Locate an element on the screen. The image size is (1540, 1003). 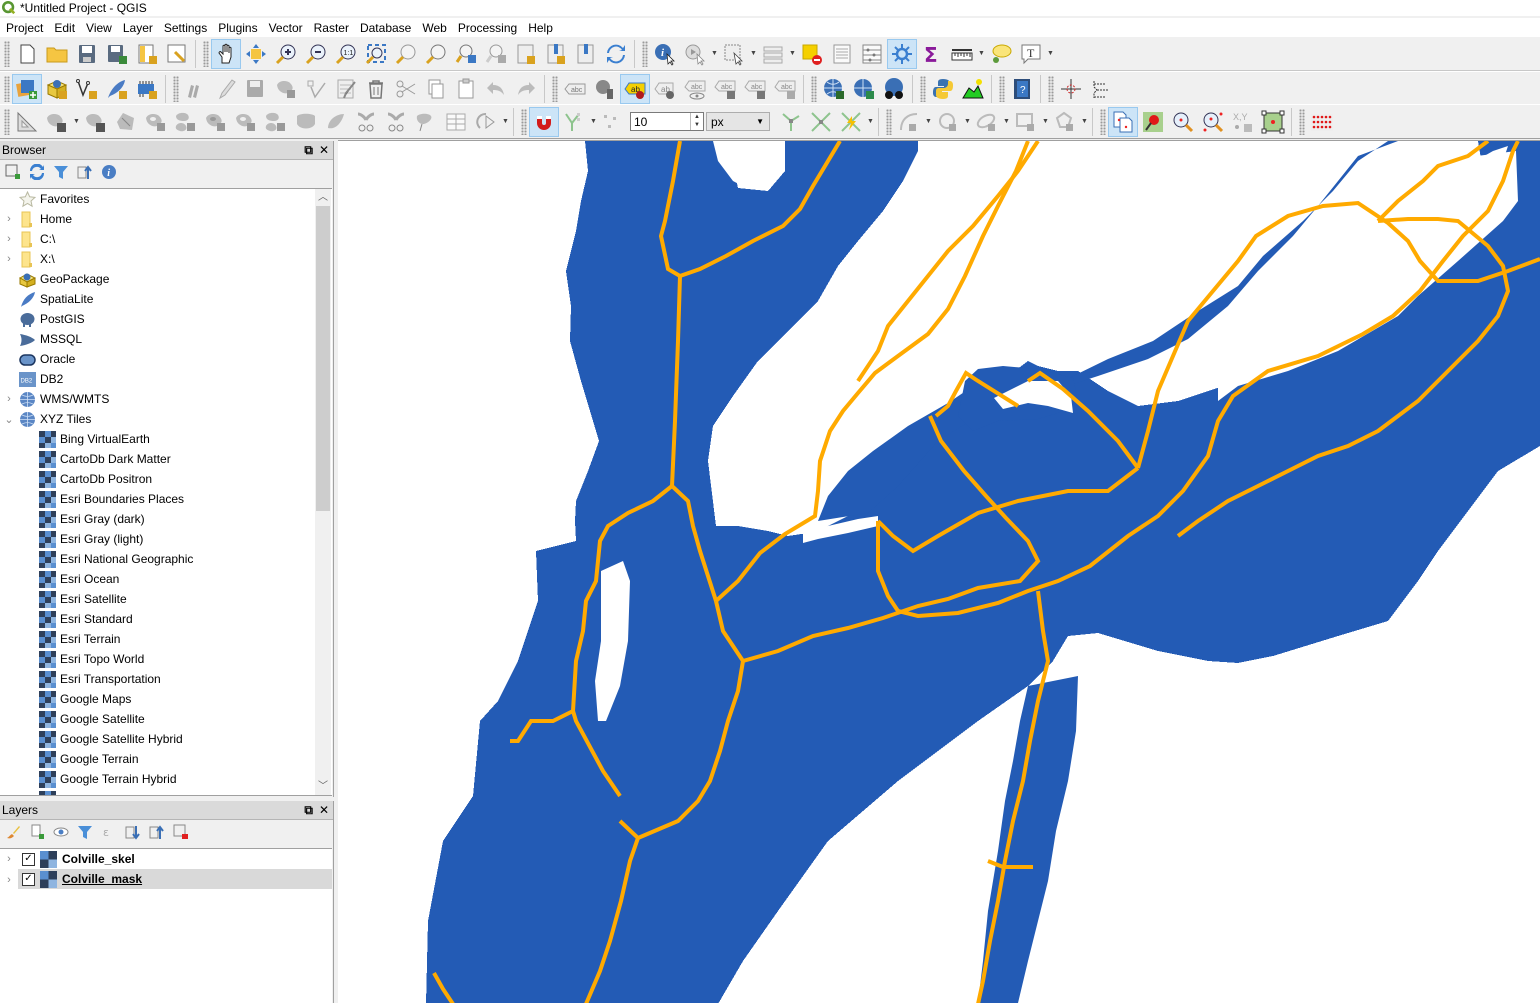
xyz-tile-item-esri-gray-light: Esri Gray (light) is located at coordinates (156, 539).